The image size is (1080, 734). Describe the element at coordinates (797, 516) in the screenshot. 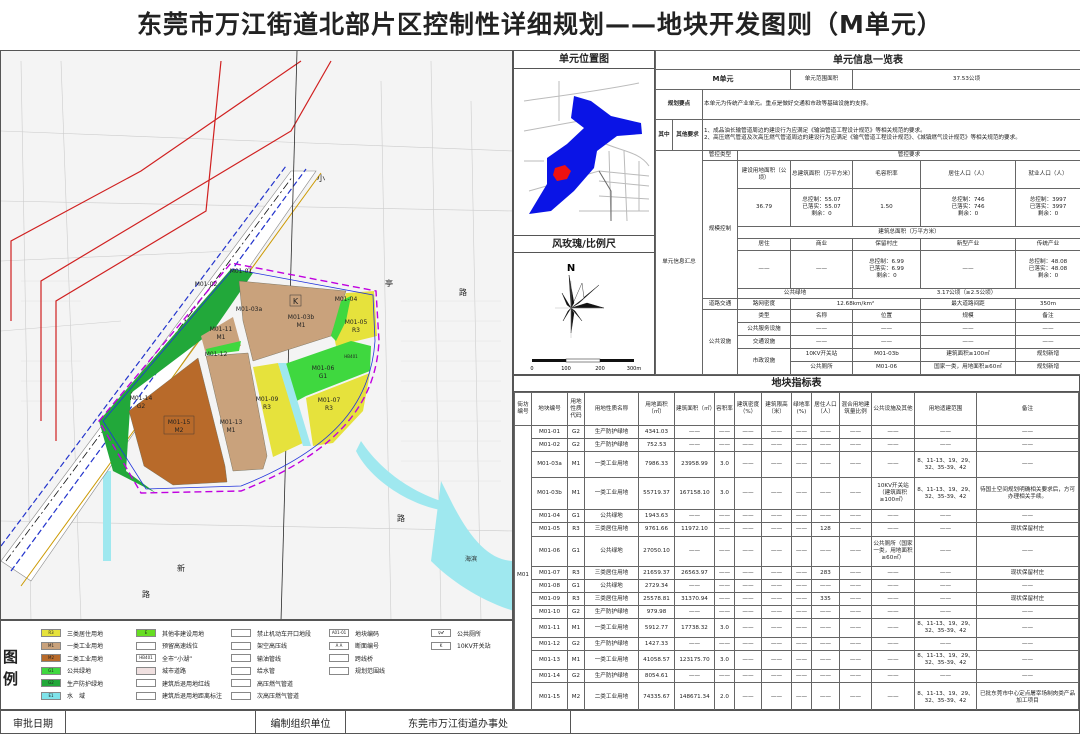

I see `parcel-row: M01-04 G1 公共绿地 1943.63 —— —— —— —— —— —— —— —— —— ——` at that location.